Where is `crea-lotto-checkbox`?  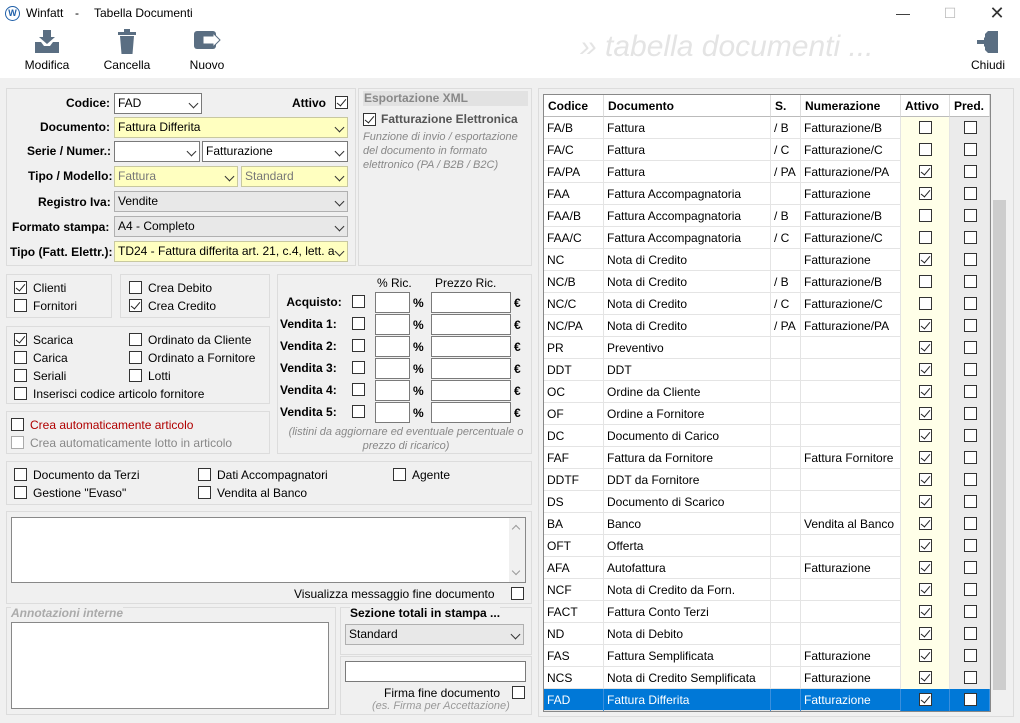
crea-lotto-checkbox is located at coordinates (17, 442).